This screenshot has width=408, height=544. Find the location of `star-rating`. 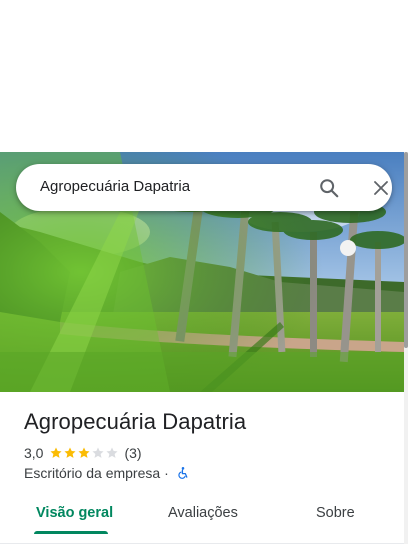

star-rating is located at coordinates (84, 453).